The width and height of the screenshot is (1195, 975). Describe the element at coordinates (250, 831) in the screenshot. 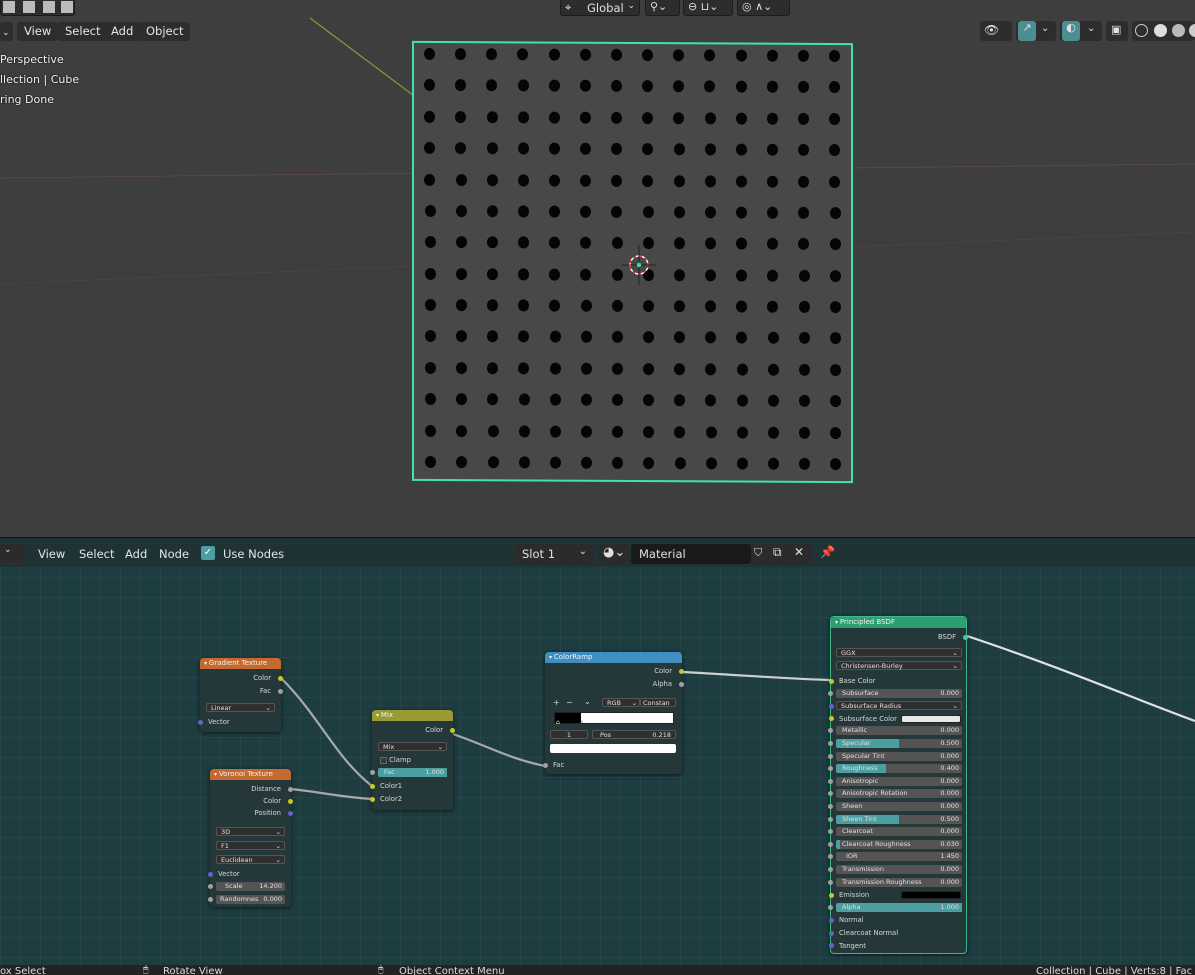

I see `dimensions-dropdown: 3D ⌄` at that location.